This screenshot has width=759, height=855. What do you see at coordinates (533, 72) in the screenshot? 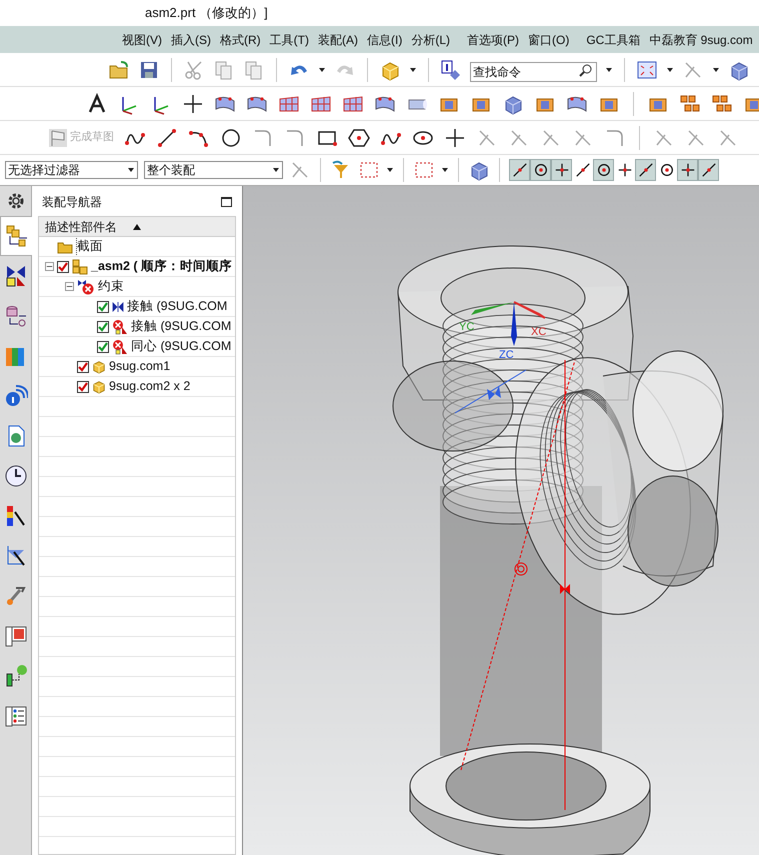
I see `command-search-field: 查找命令` at bounding box center [533, 72].